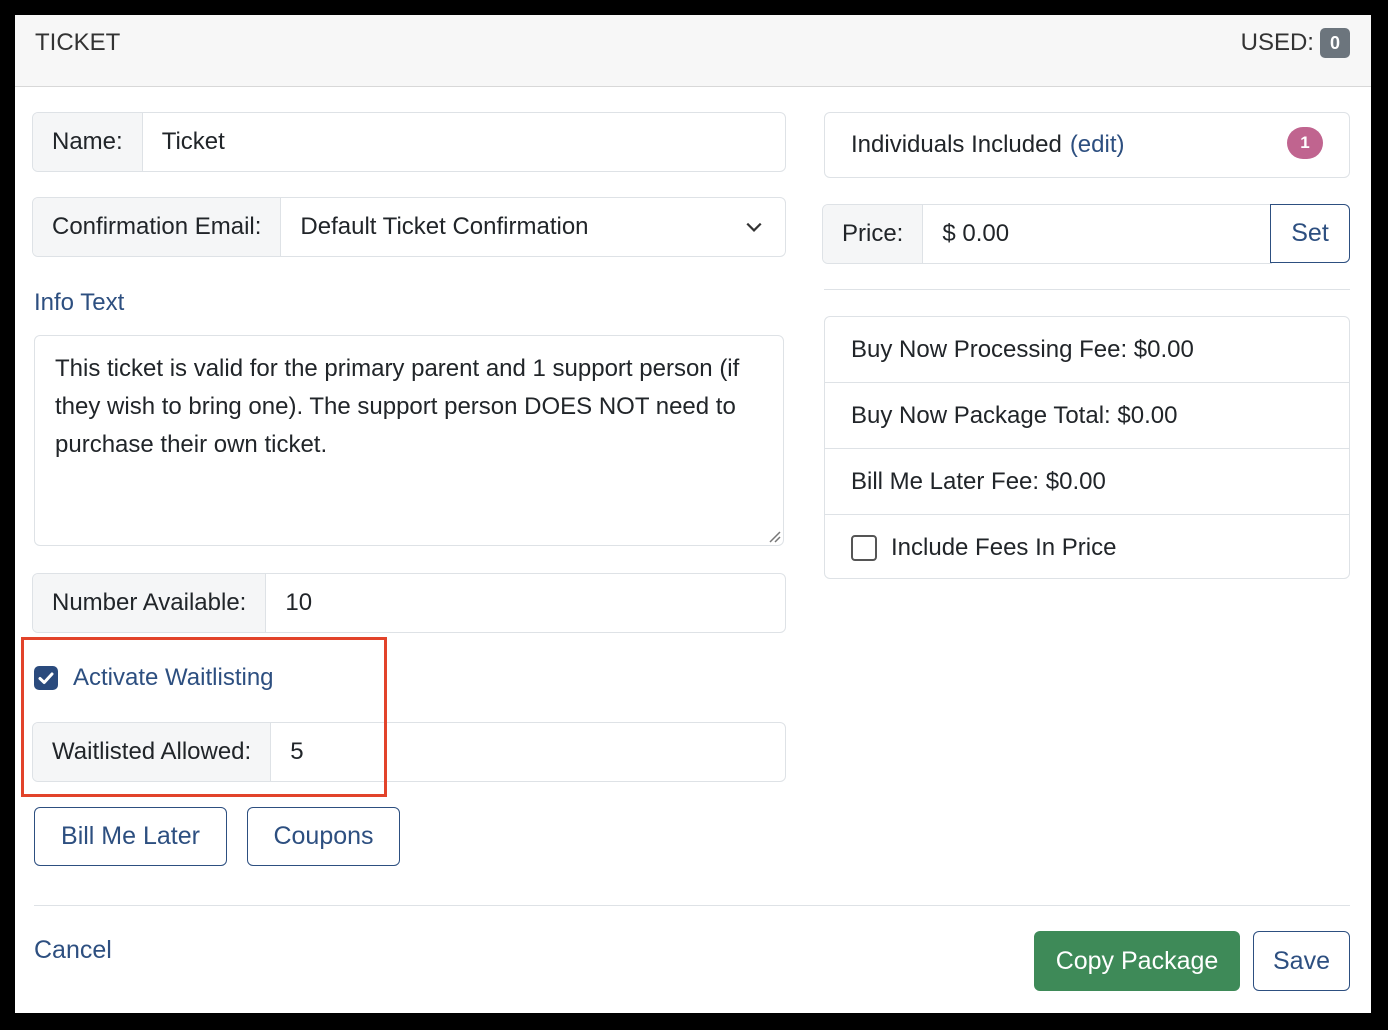 Image resolution: width=1388 pixels, height=1030 pixels. What do you see at coordinates (692, 905) in the screenshot?
I see `footer-divider` at bounding box center [692, 905].